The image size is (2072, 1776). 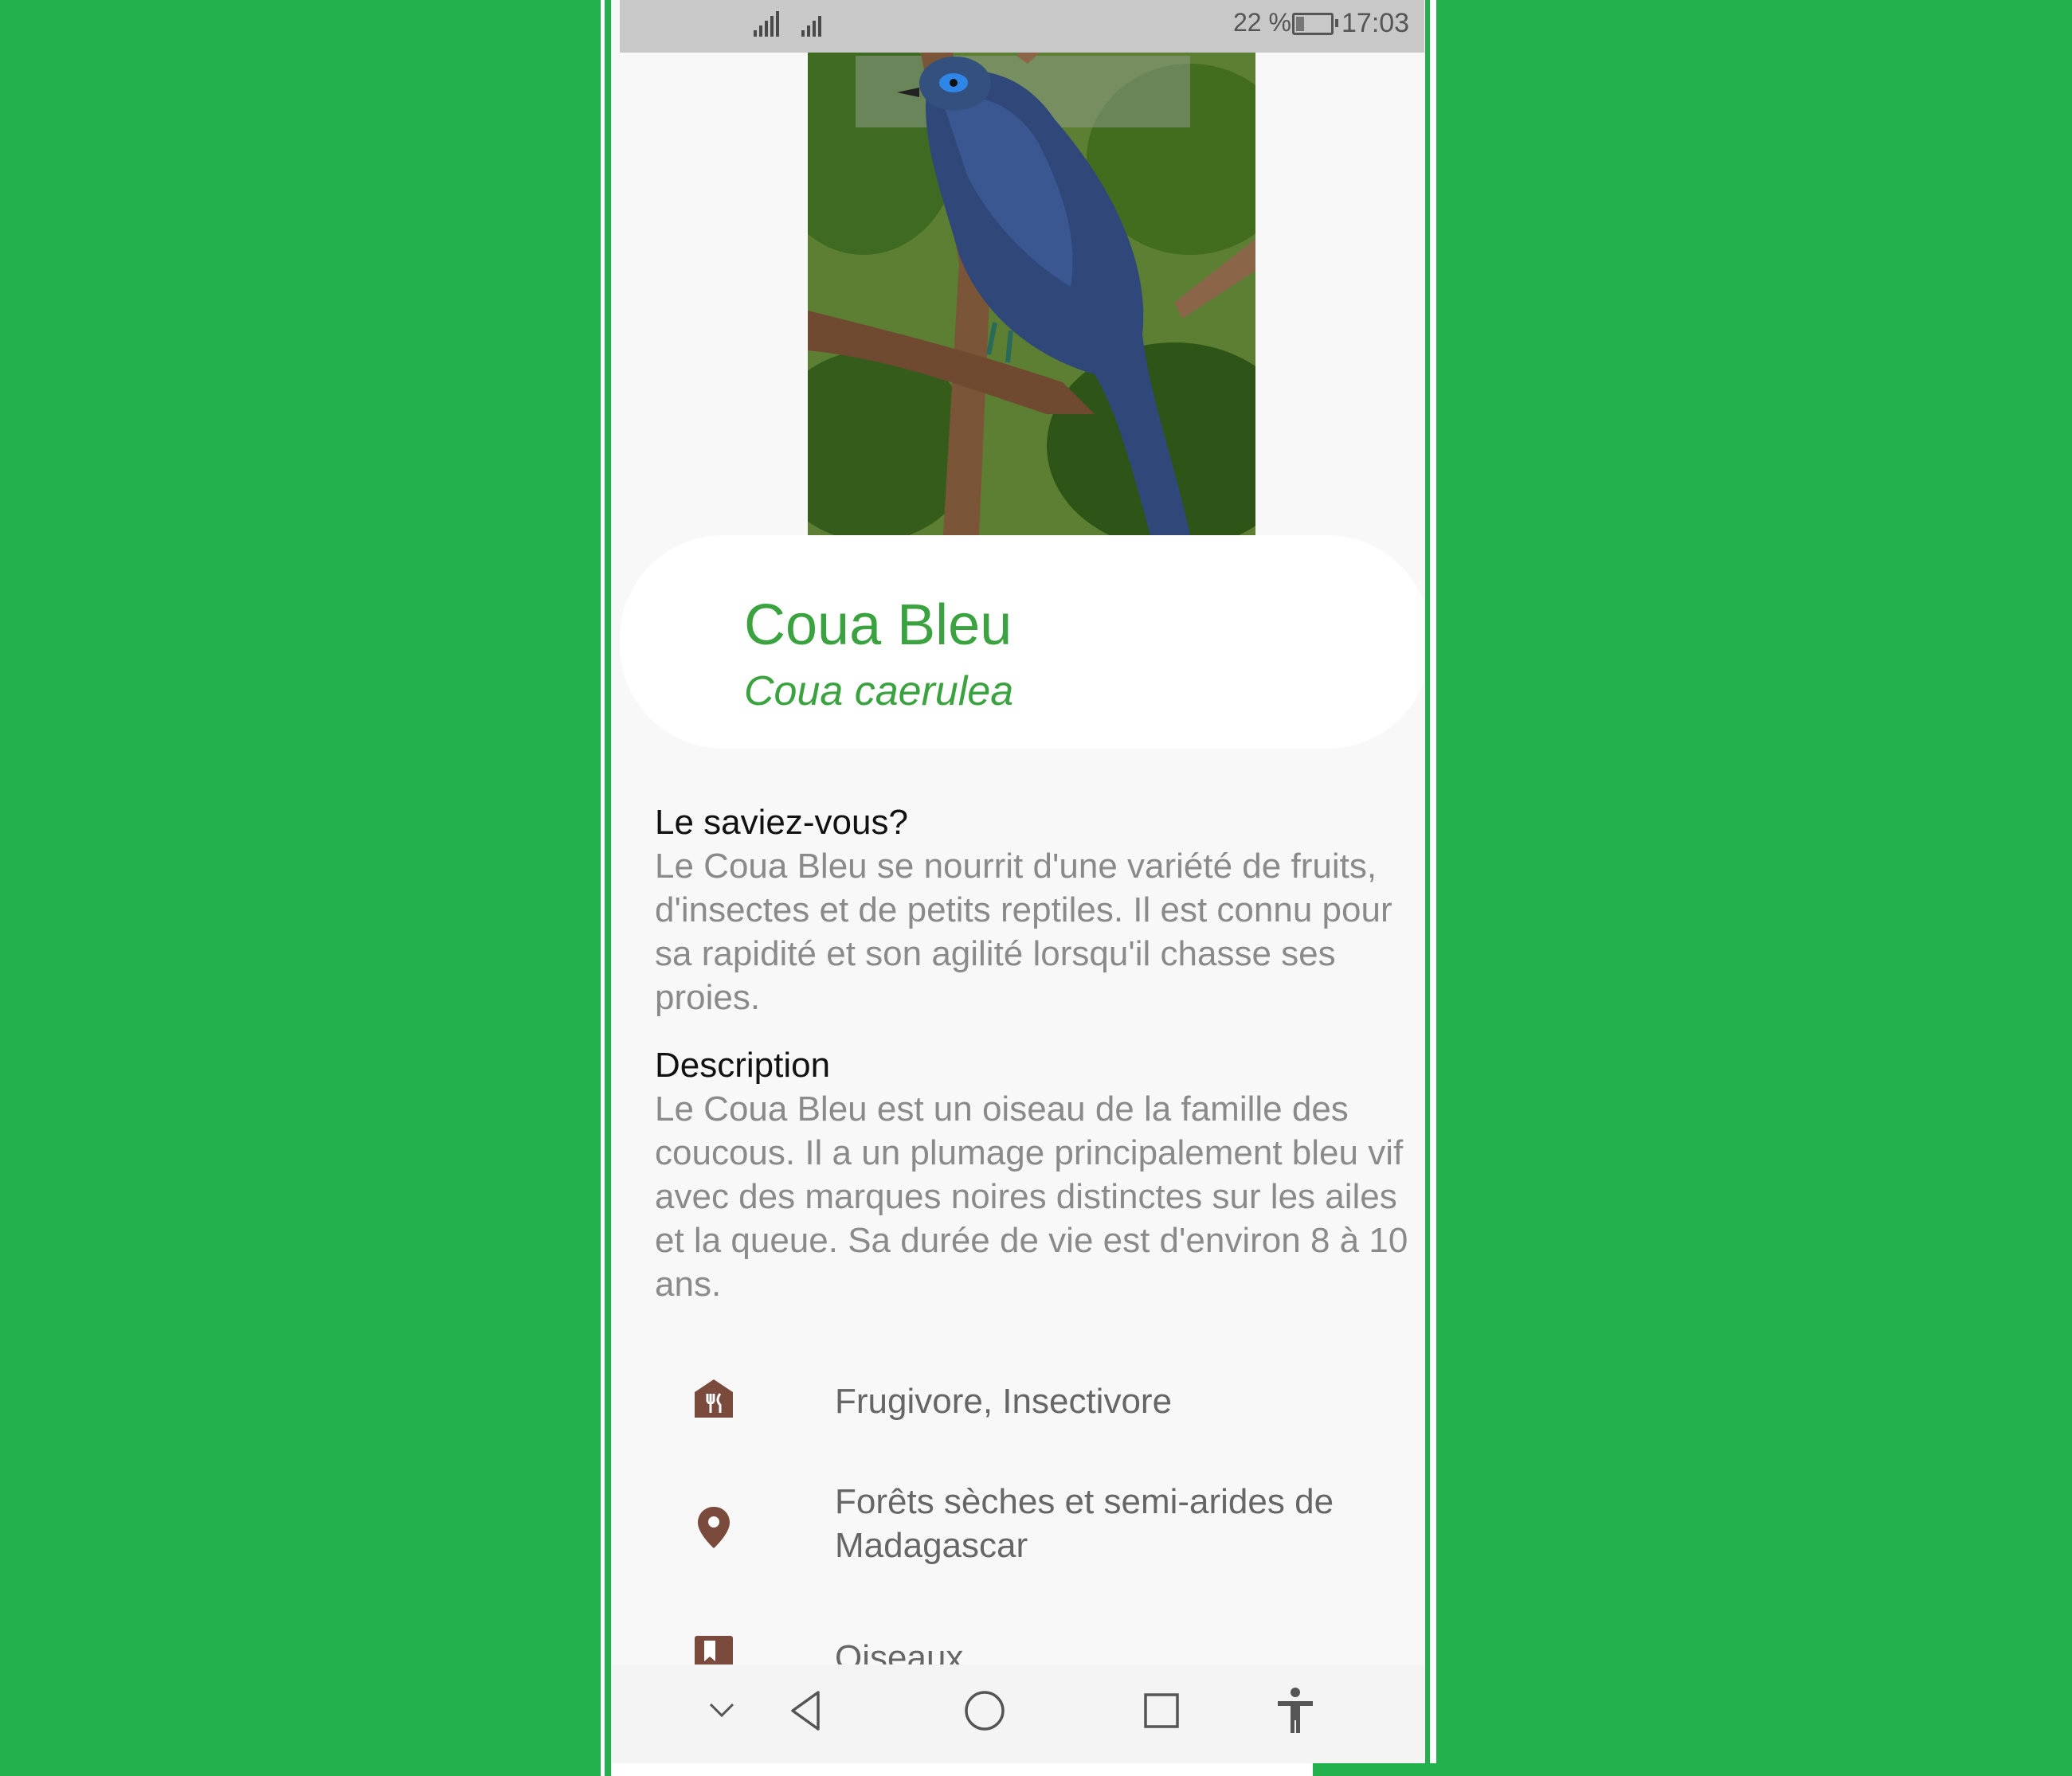 I want to click on facts-title: Le saviez-vous?, so click(x=781, y=822).